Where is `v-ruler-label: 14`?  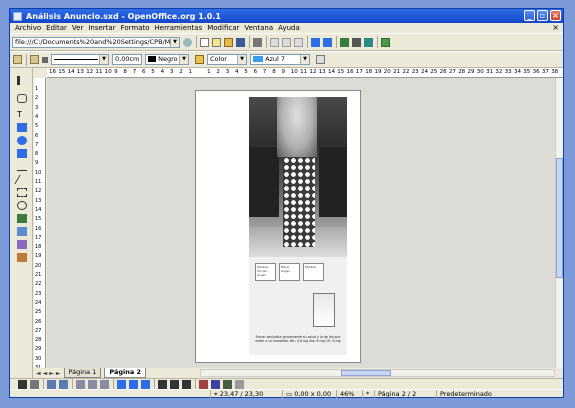 v-ruler-label: 14 is located at coordinates (38, 209).